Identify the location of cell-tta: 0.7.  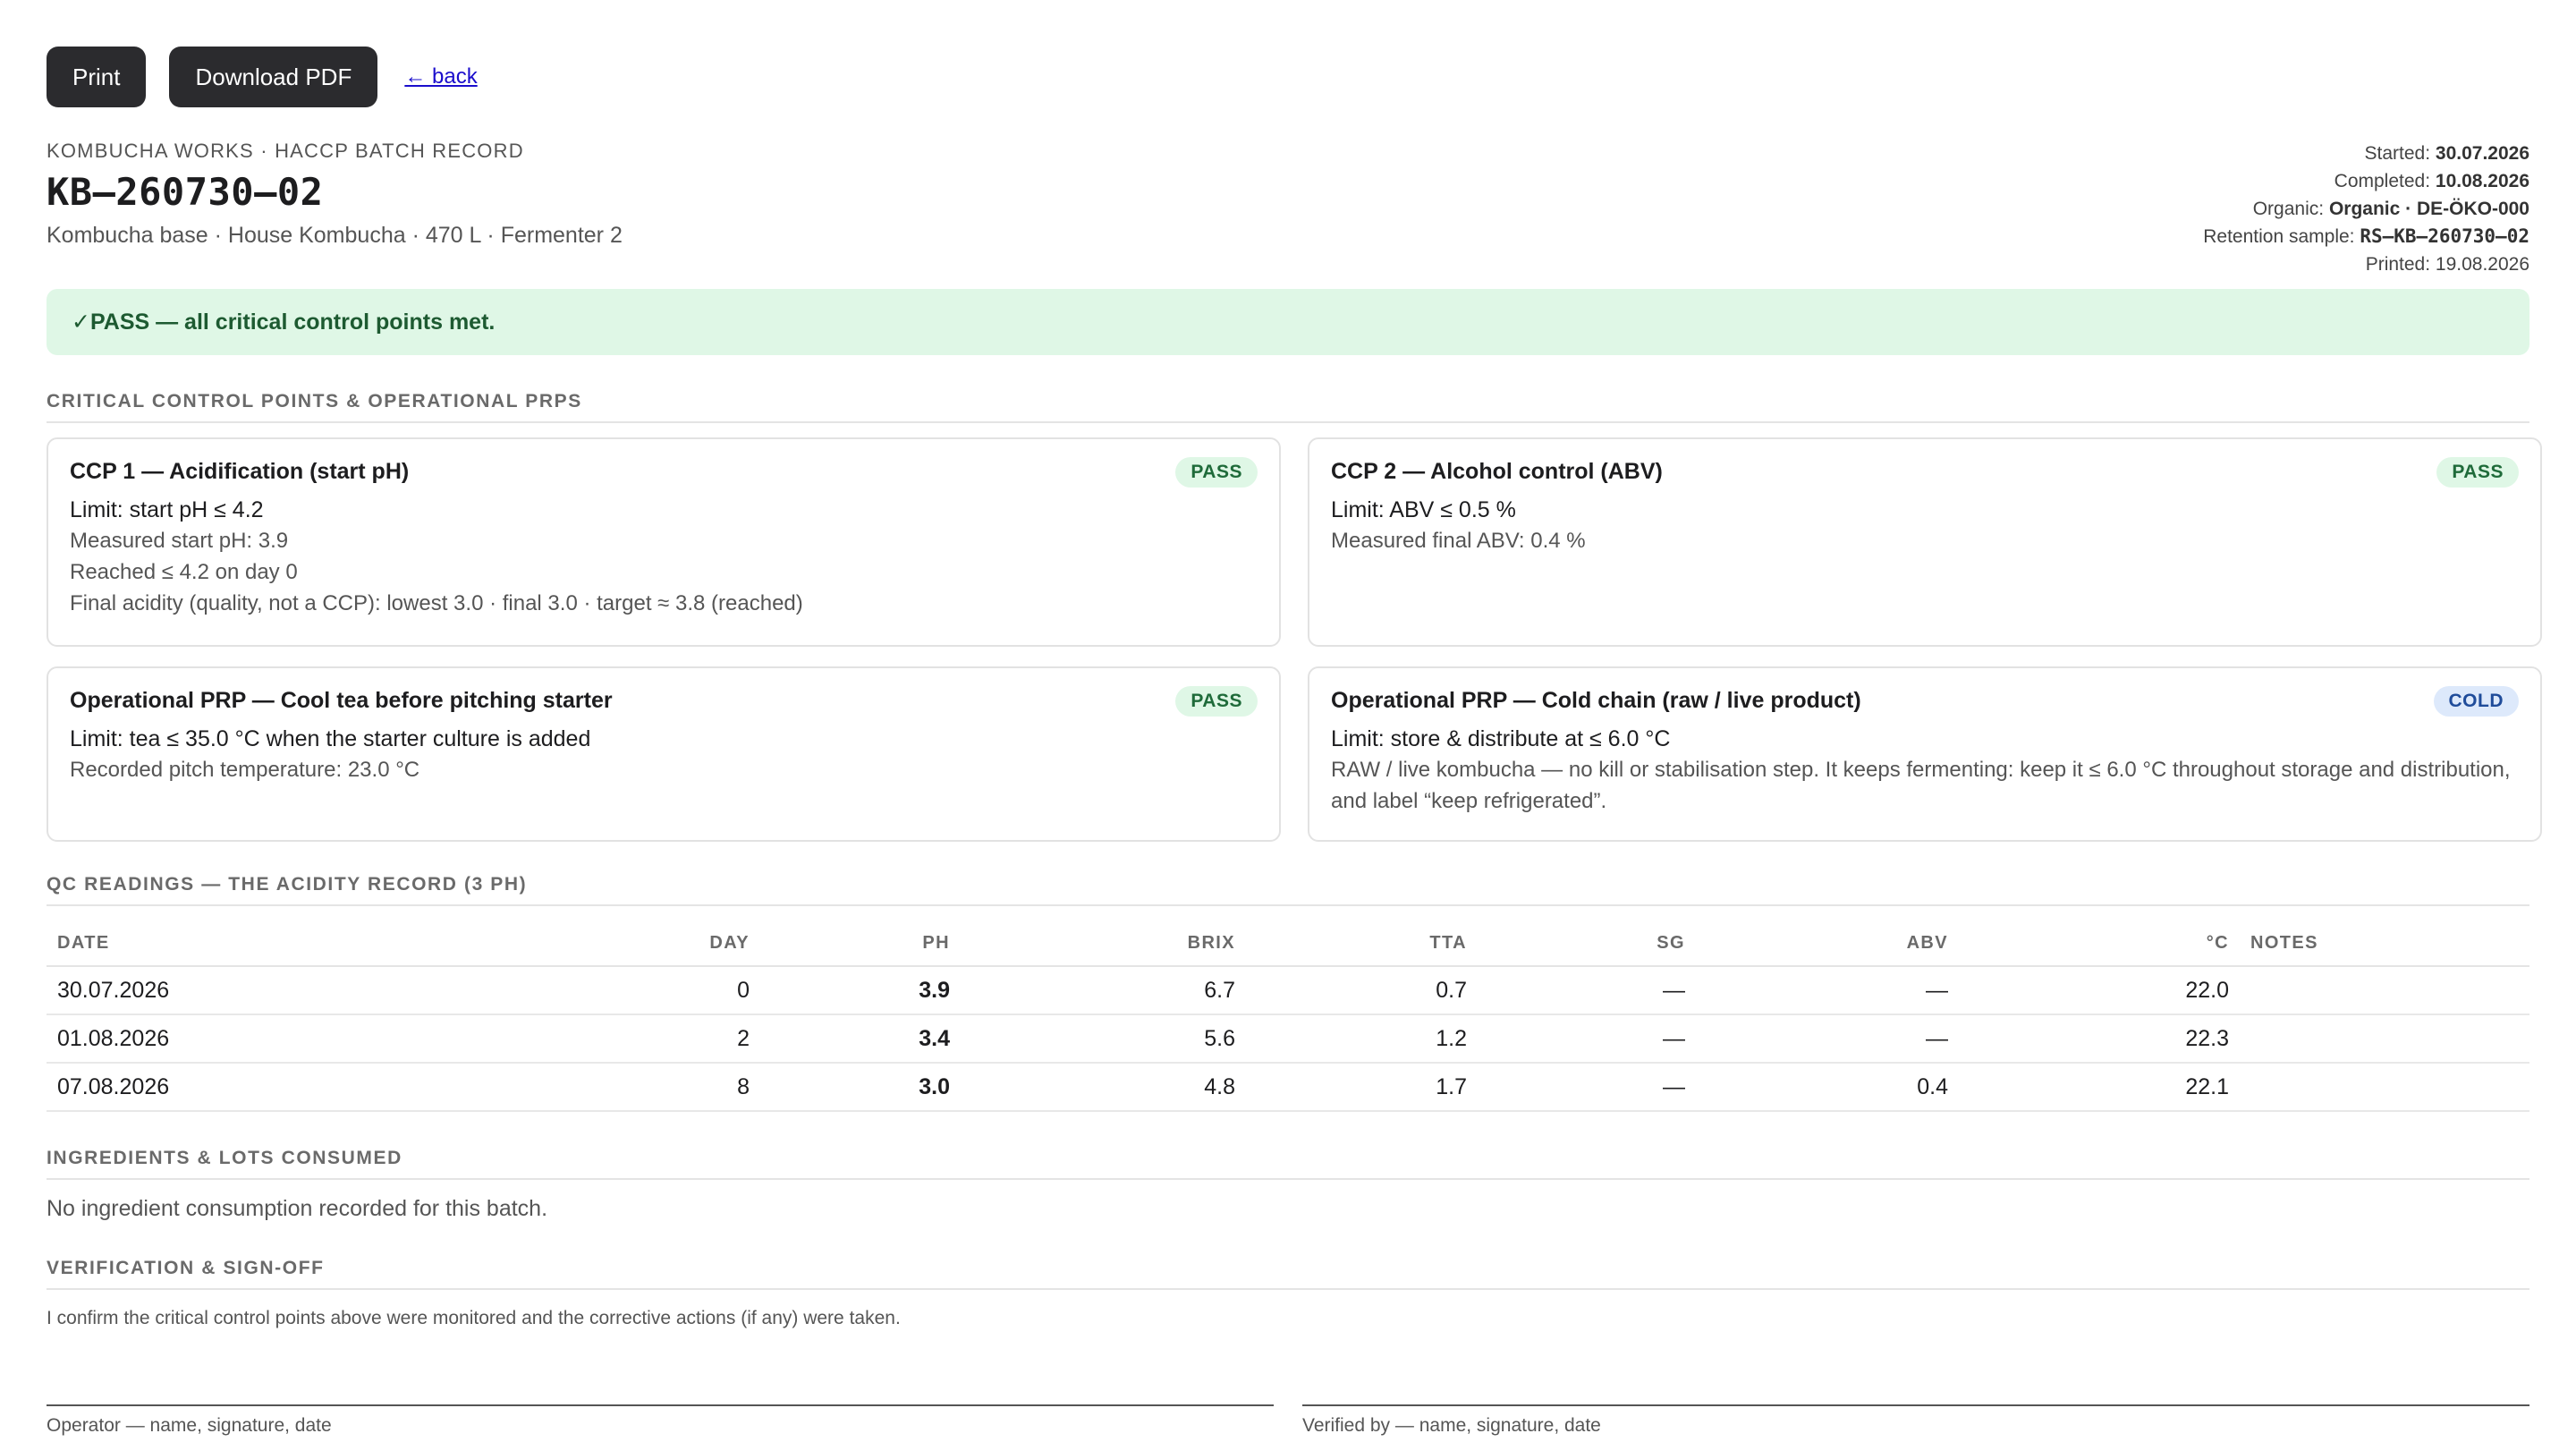
(1362, 990).